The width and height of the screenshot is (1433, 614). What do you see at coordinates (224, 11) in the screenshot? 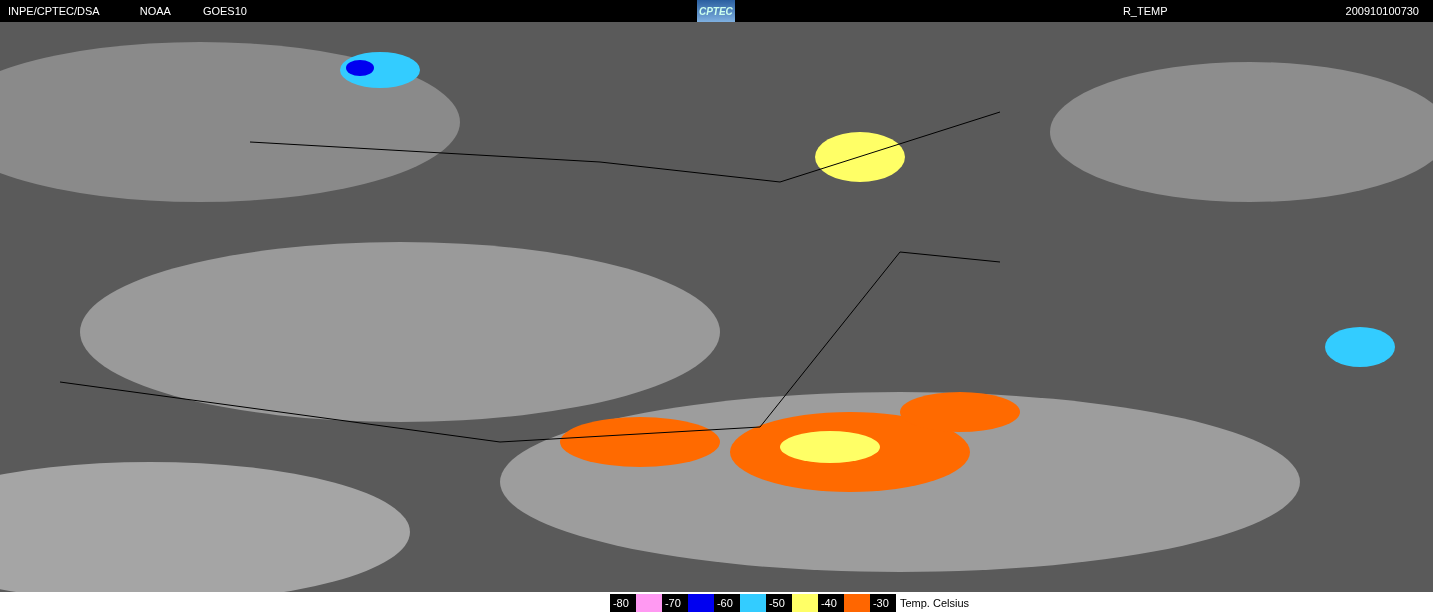
I see `satellite-label: GOES10` at bounding box center [224, 11].